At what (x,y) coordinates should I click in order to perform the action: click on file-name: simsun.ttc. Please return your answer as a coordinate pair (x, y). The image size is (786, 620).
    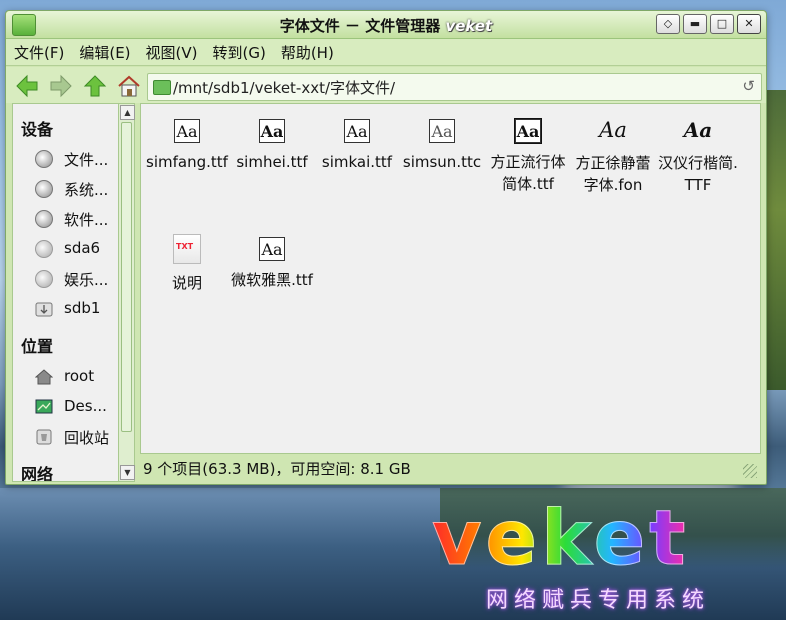
    Looking at the image, I should click on (442, 162).